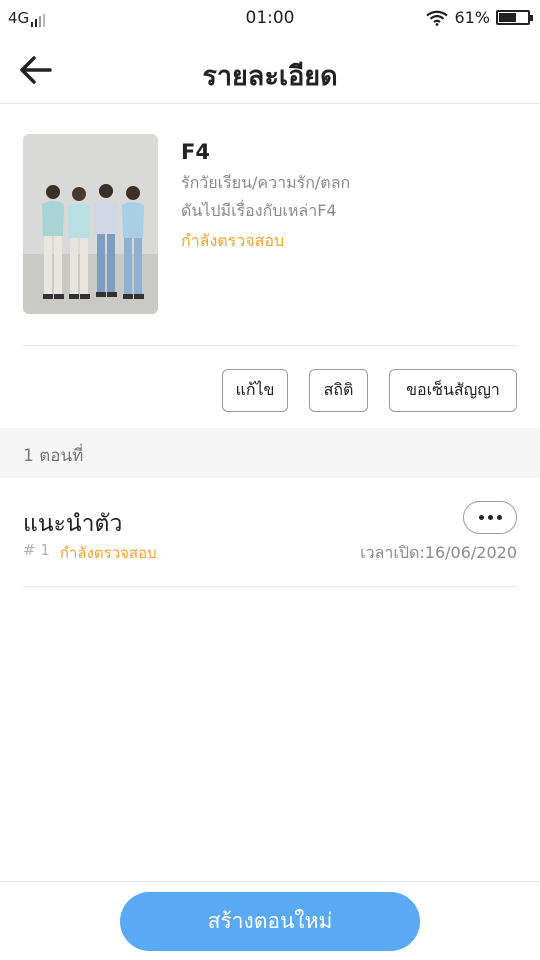  Describe the element at coordinates (270, 18) in the screenshot. I see `status-bar: 4G 01:00 61%` at that location.